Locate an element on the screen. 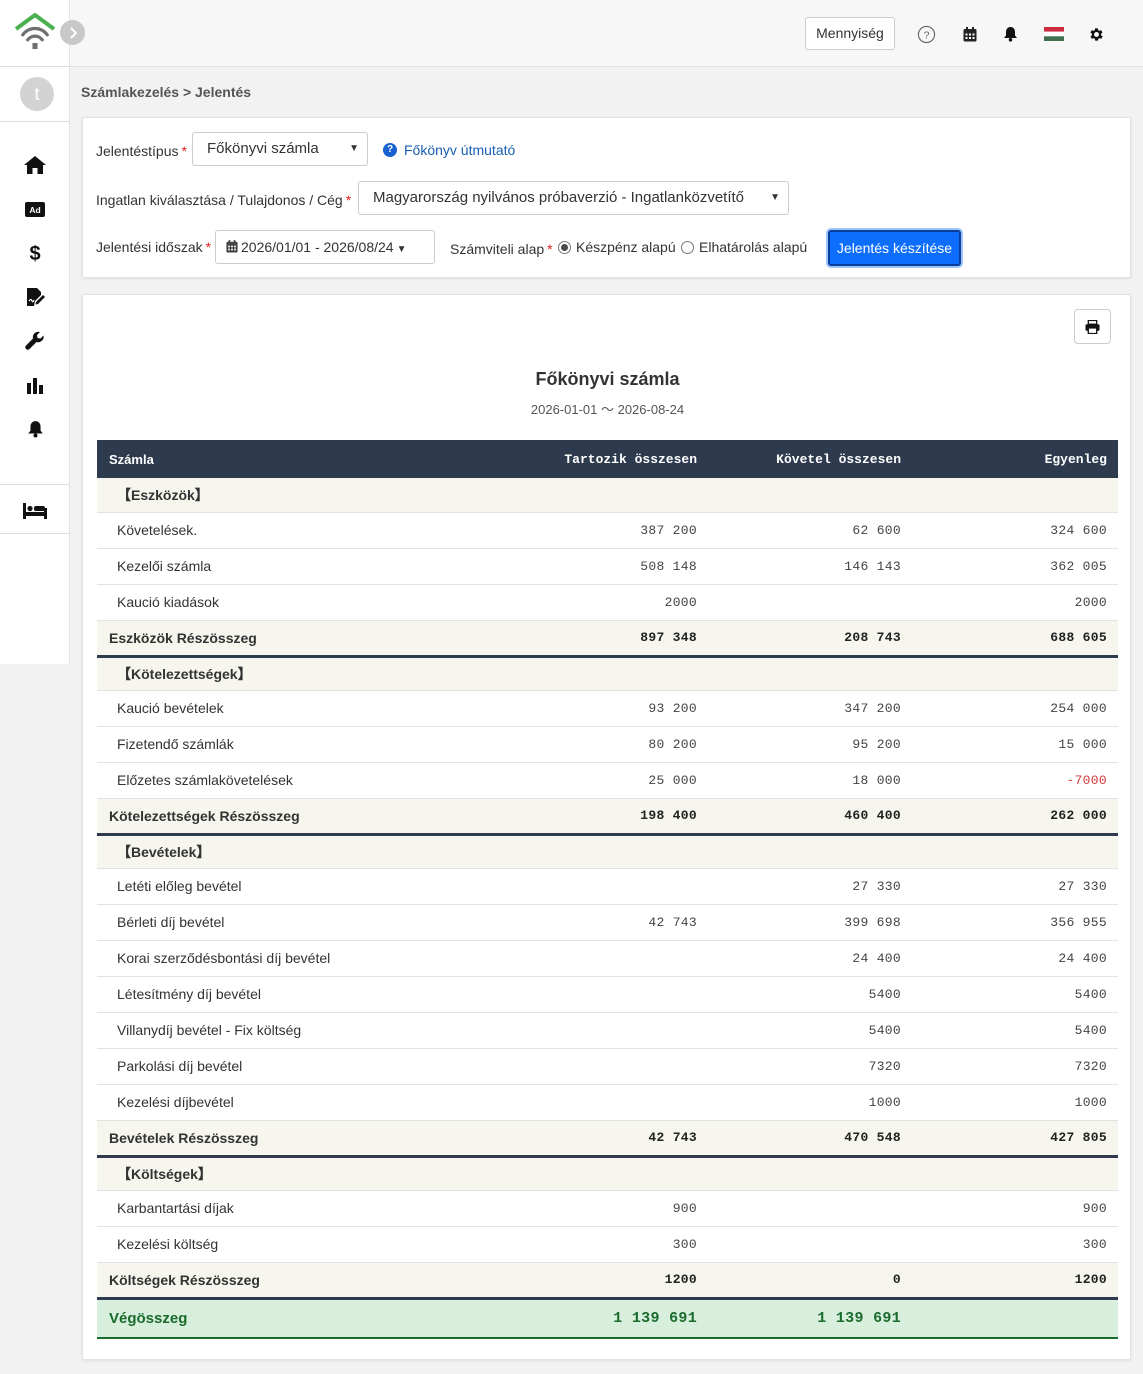 Image resolution: width=1143 pixels, height=1374 pixels. balance-cell: 300 is located at coordinates (1015, 1244).